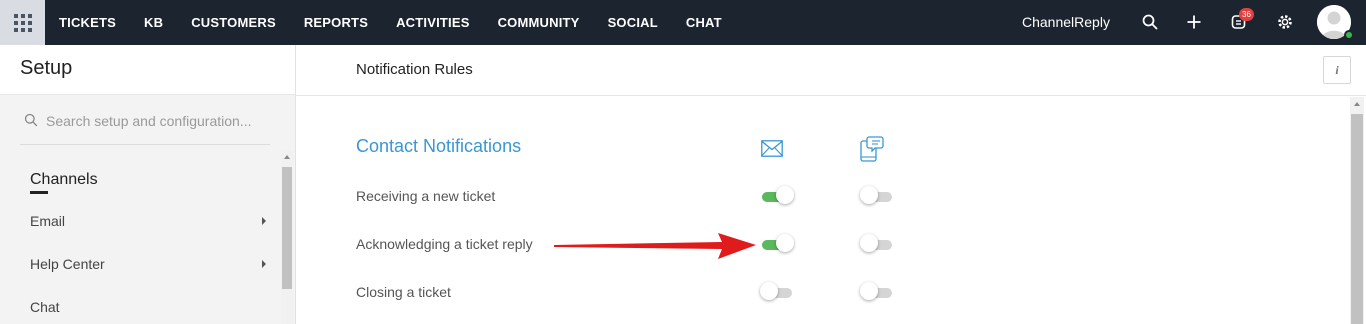  Describe the element at coordinates (633, 22) in the screenshot. I see `nav-social: SOCIAL` at that location.